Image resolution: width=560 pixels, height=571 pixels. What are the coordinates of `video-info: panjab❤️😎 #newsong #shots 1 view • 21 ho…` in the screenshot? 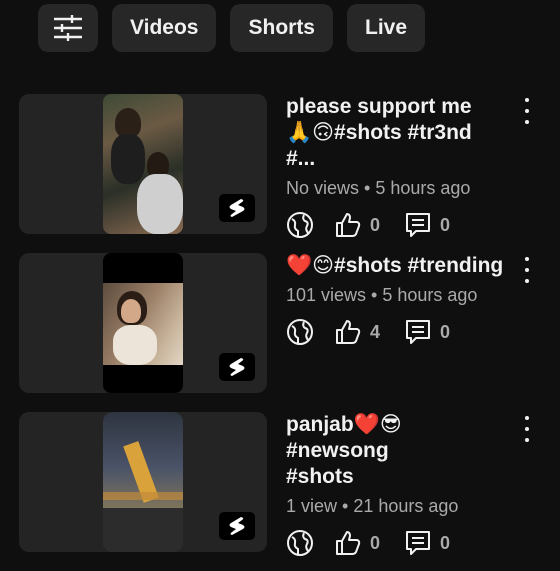 It's located at (396, 484).